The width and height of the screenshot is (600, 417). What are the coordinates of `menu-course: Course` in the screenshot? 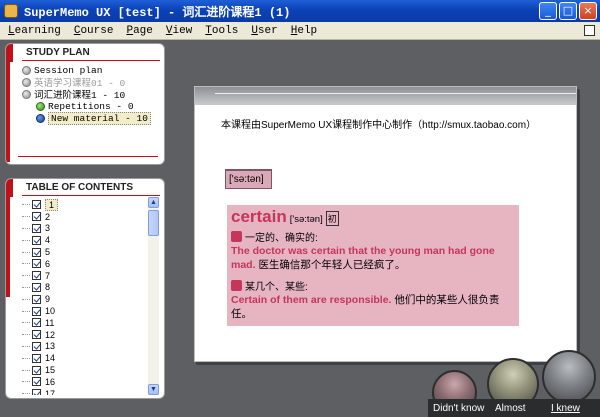 It's located at (94, 31).